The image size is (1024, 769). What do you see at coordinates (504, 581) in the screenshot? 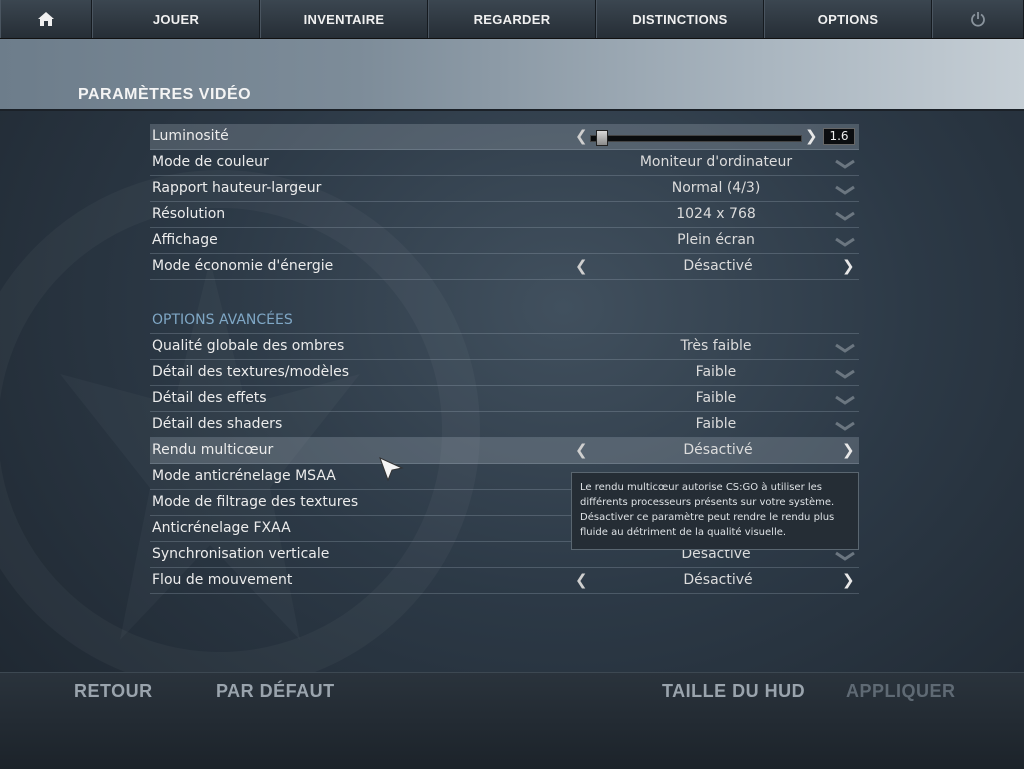
I see `setting-row-flou-de-mouvement: Flou de mouvement ❮ ❯ Désactivé` at bounding box center [504, 581].